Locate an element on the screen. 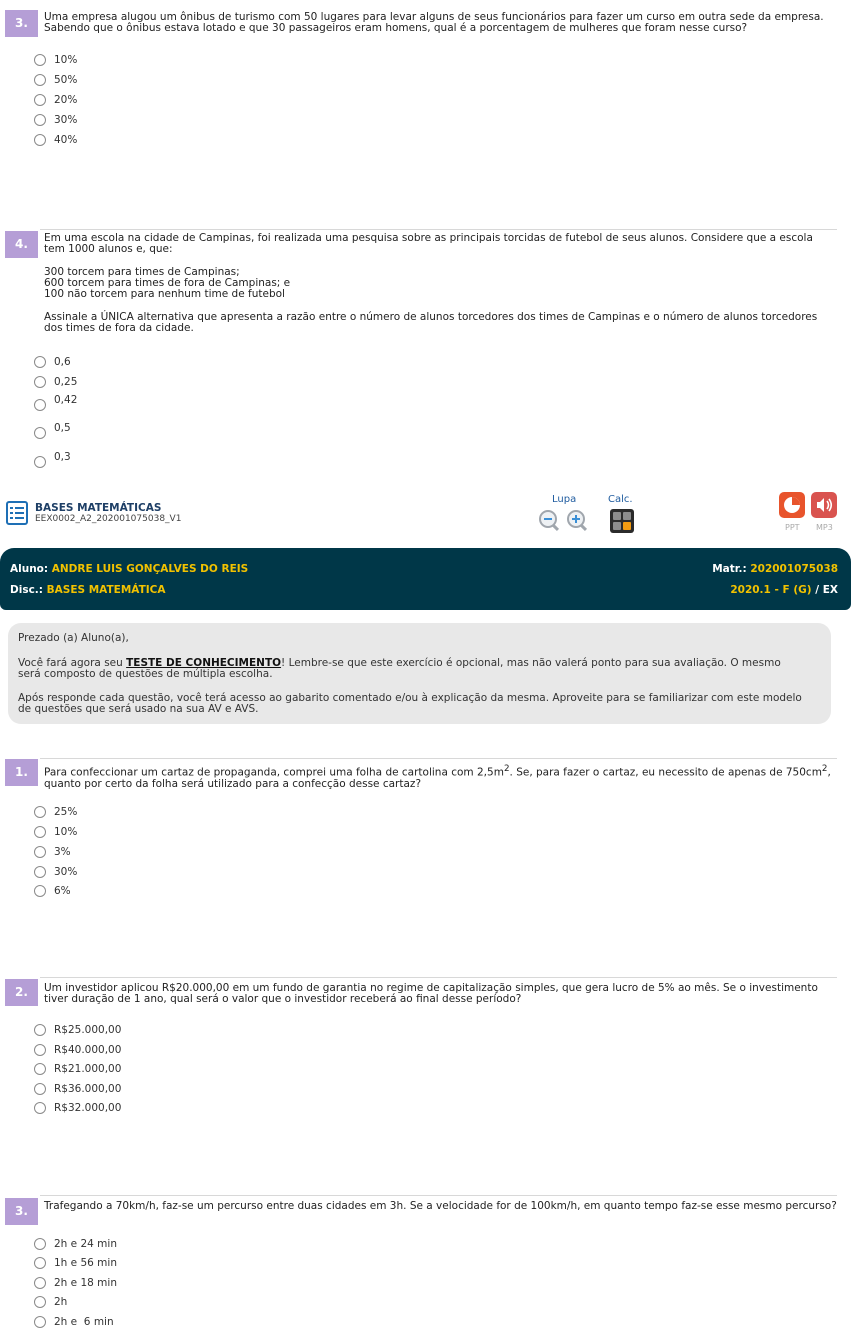 The image size is (851, 1335). speaker-icon is located at coordinates (825, 505).